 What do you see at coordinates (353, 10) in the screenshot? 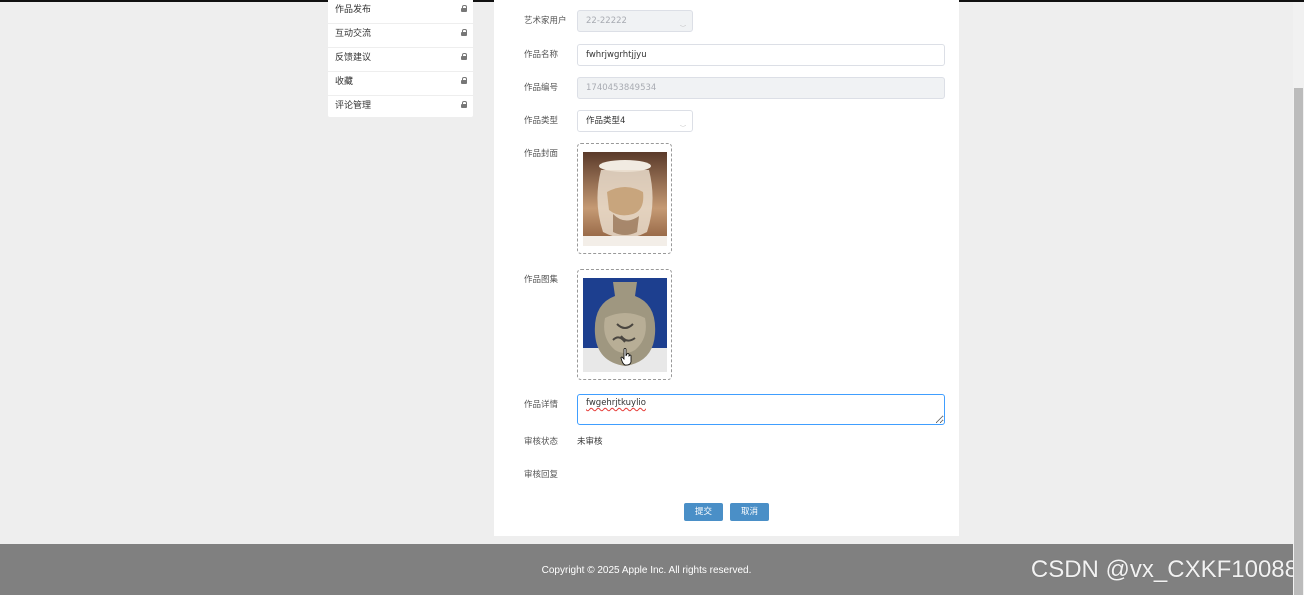
I see `sidebar-item-label: 作品发布` at bounding box center [353, 10].